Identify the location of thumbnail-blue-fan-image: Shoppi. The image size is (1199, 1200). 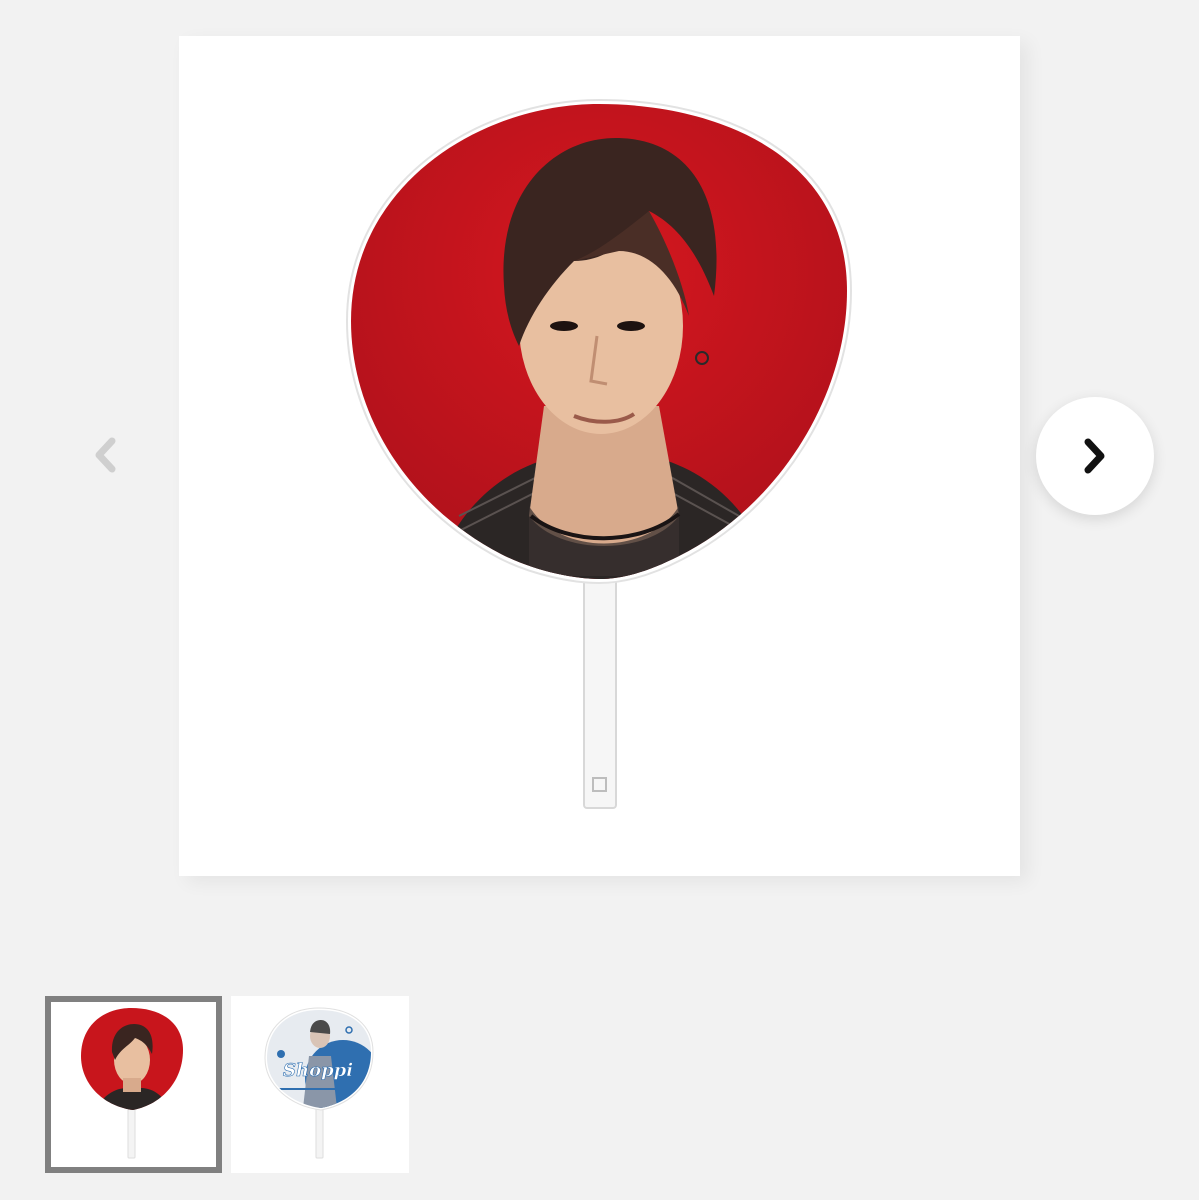
(319, 1083).